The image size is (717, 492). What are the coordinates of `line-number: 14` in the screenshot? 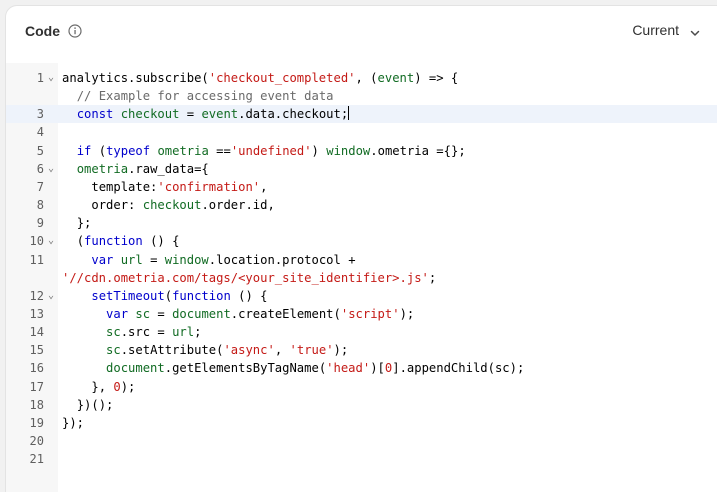 It's located at (36, 332).